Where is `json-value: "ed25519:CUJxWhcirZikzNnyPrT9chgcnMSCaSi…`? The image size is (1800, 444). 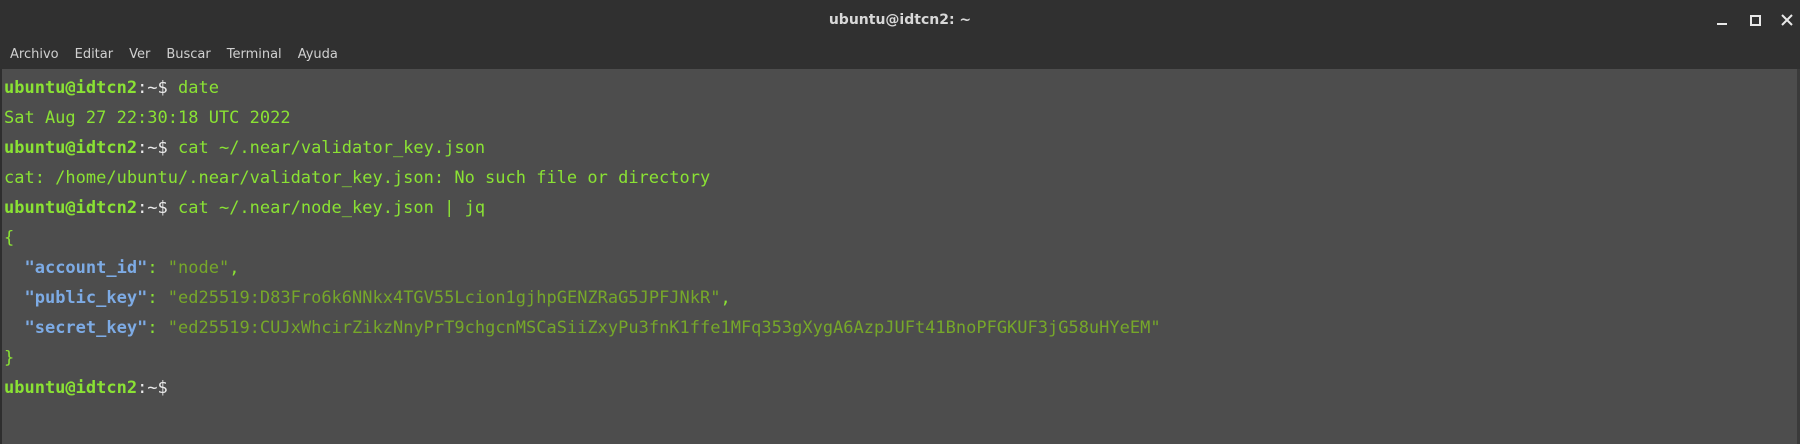 json-value: "ed25519:CUJxWhcirZikzNnyPrT9chgcnMSCaSi… is located at coordinates (664, 328).